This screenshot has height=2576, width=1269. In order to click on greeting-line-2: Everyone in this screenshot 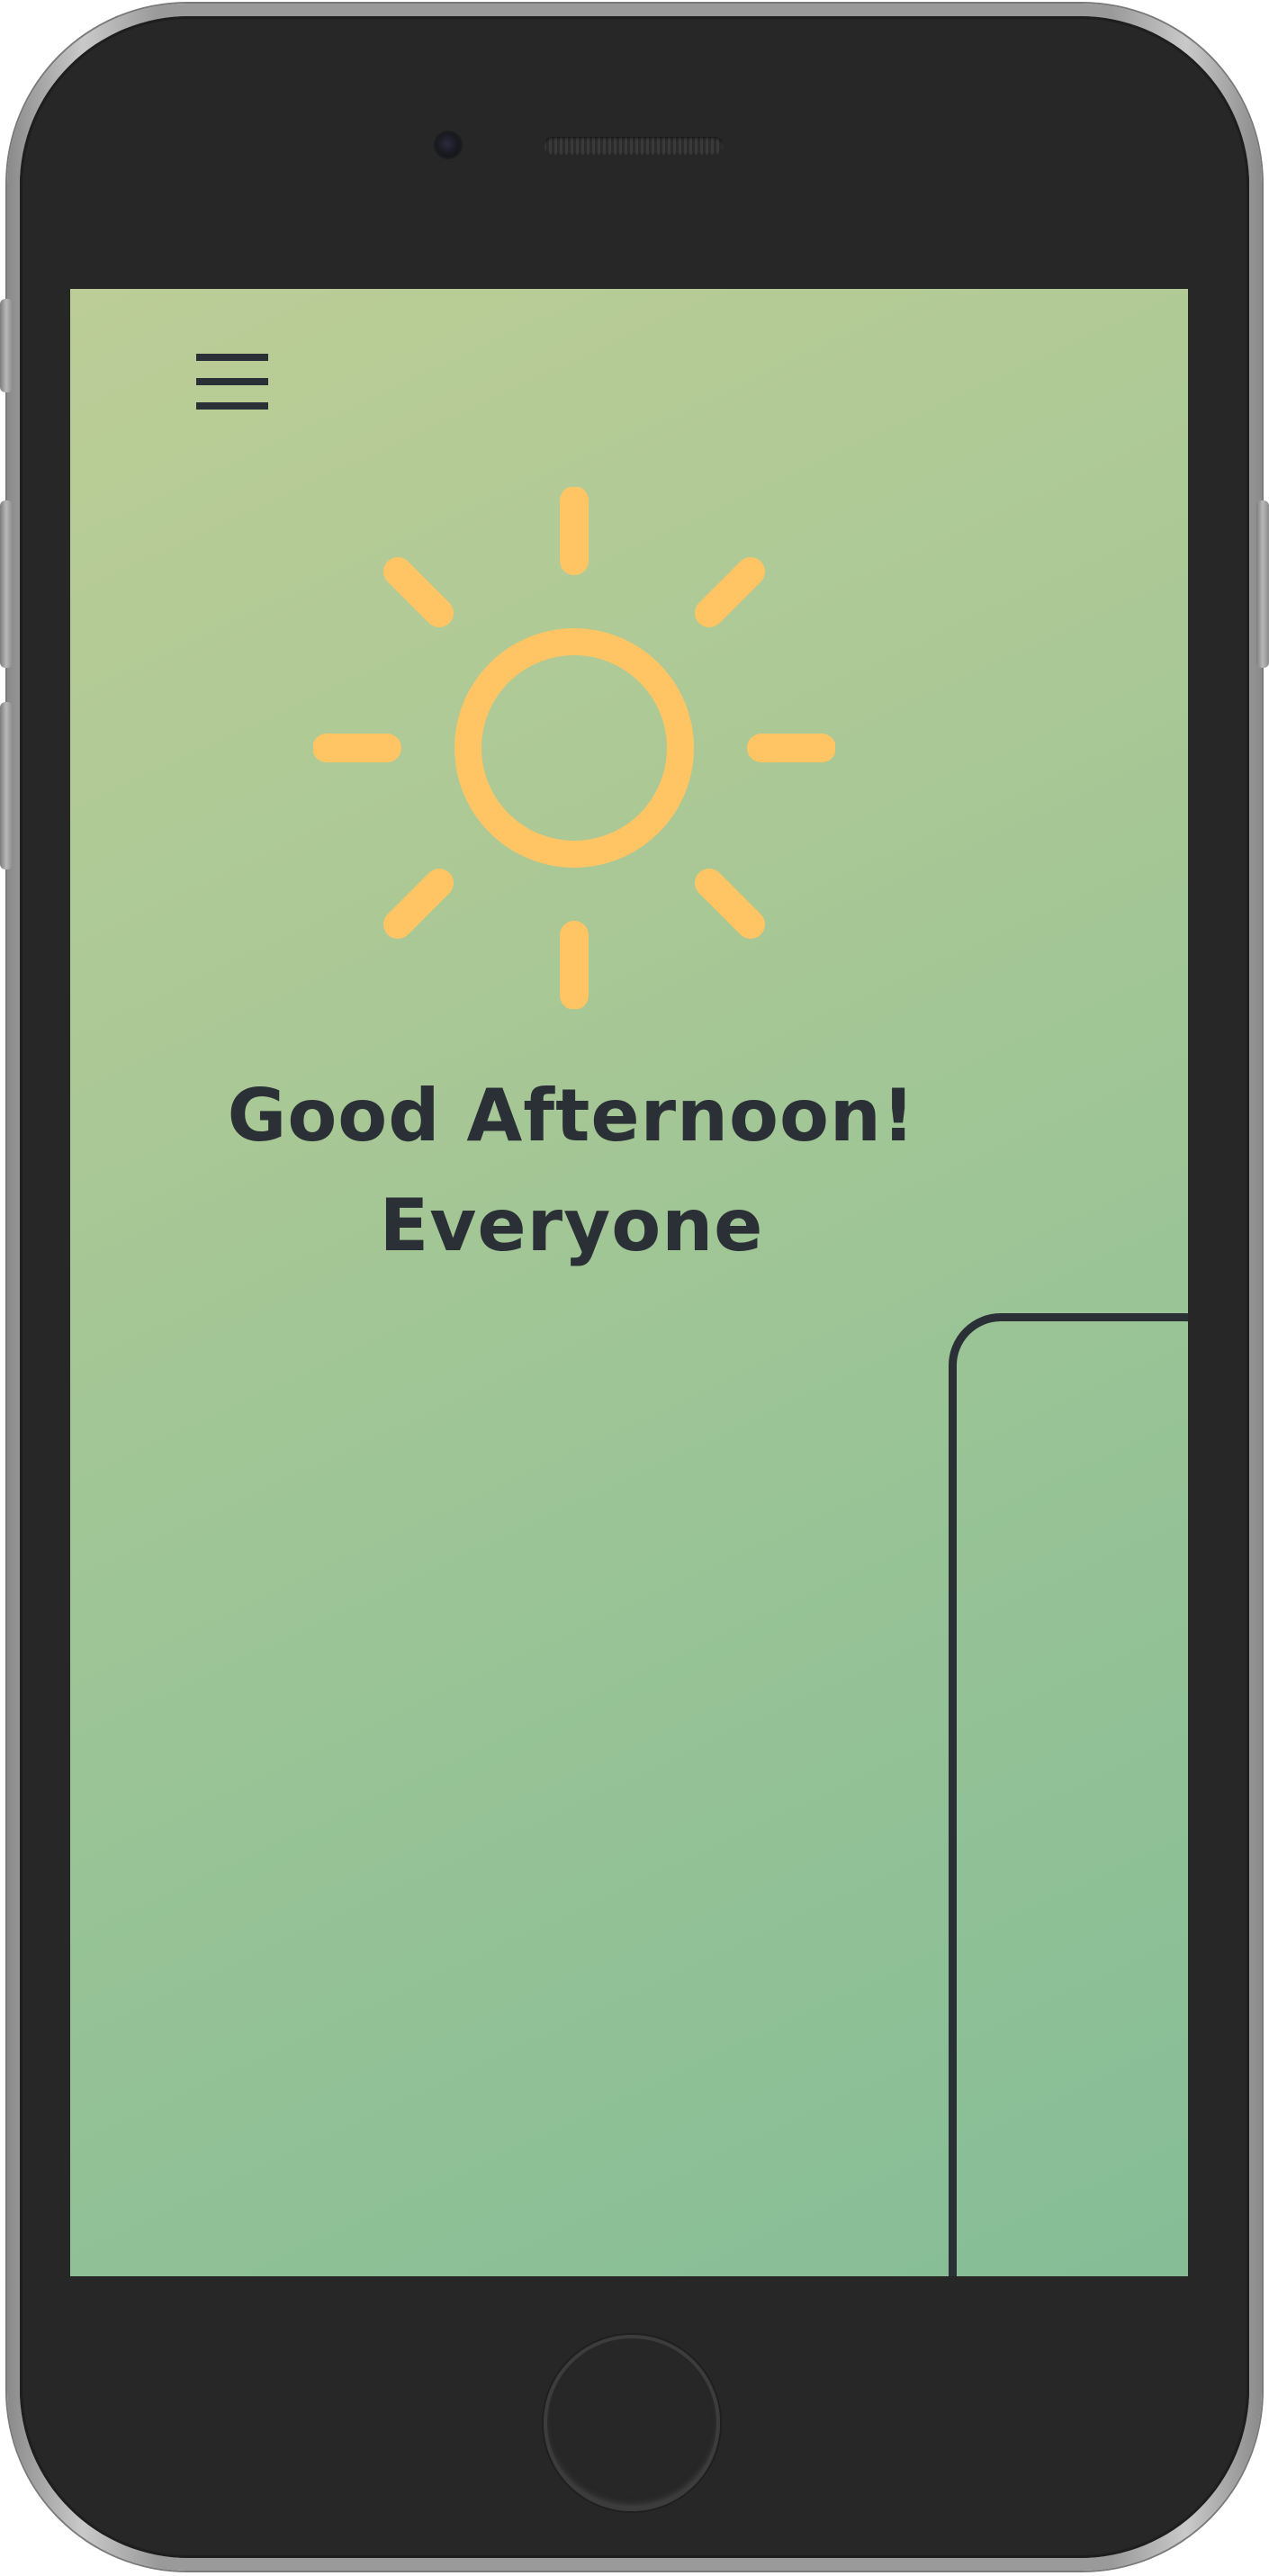, I will do `click(571, 1225)`.